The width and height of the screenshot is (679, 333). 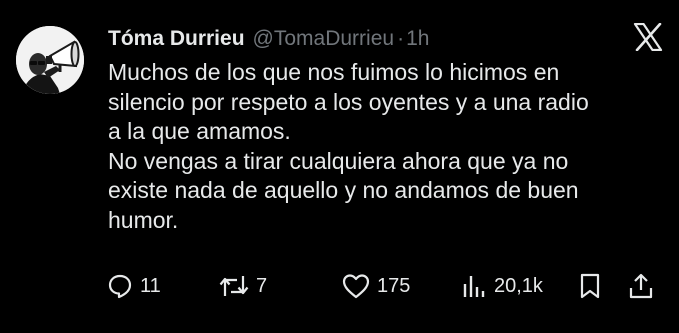 What do you see at coordinates (339, 286) in the screenshot?
I see `tweet-actions: 11 7 175 20,1k` at bounding box center [339, 286].